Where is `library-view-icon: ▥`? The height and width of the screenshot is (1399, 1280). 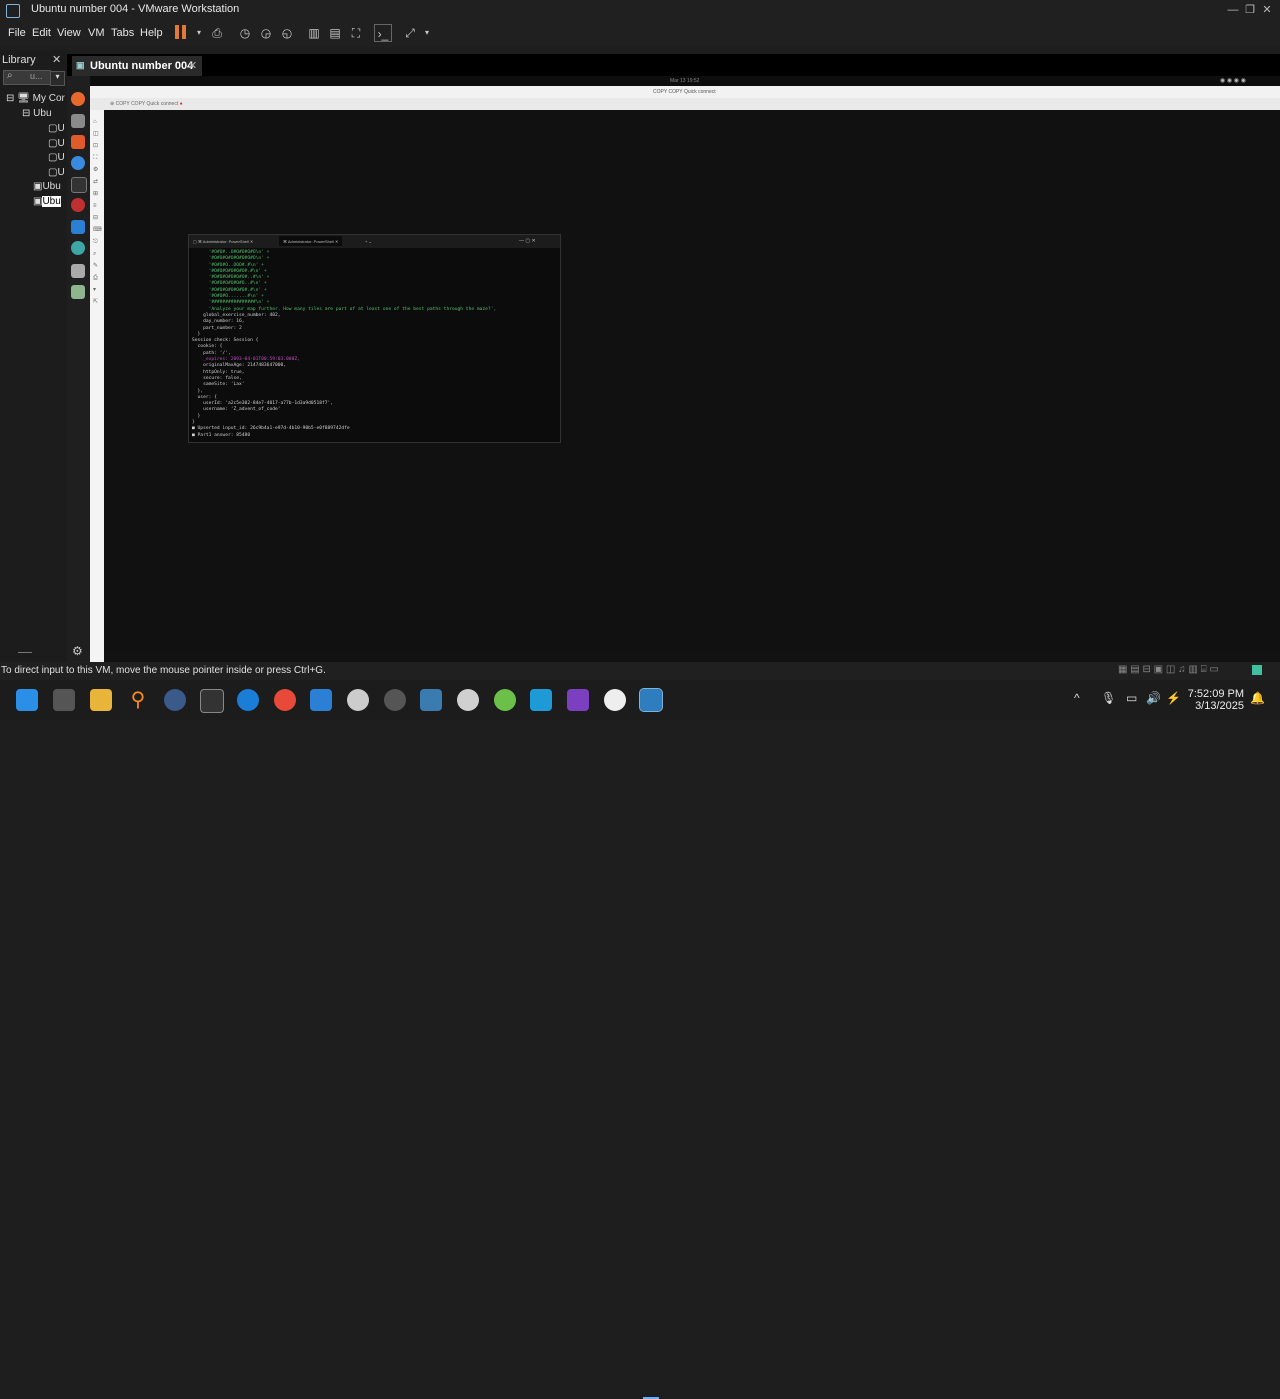
library-view-icon: ▥ is located at coordinates (314, 33).